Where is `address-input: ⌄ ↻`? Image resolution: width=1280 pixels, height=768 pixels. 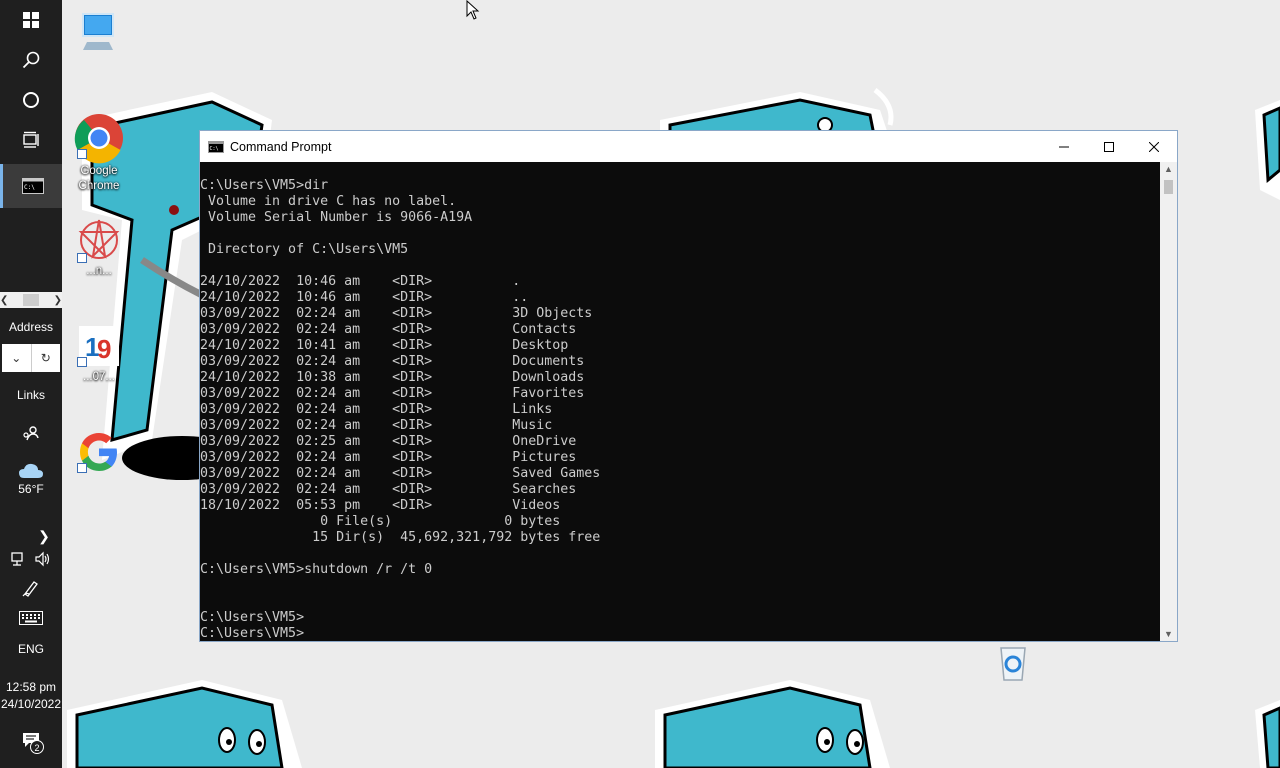
address-input: ⌄ ↻ is located at coordinates (31, 358).